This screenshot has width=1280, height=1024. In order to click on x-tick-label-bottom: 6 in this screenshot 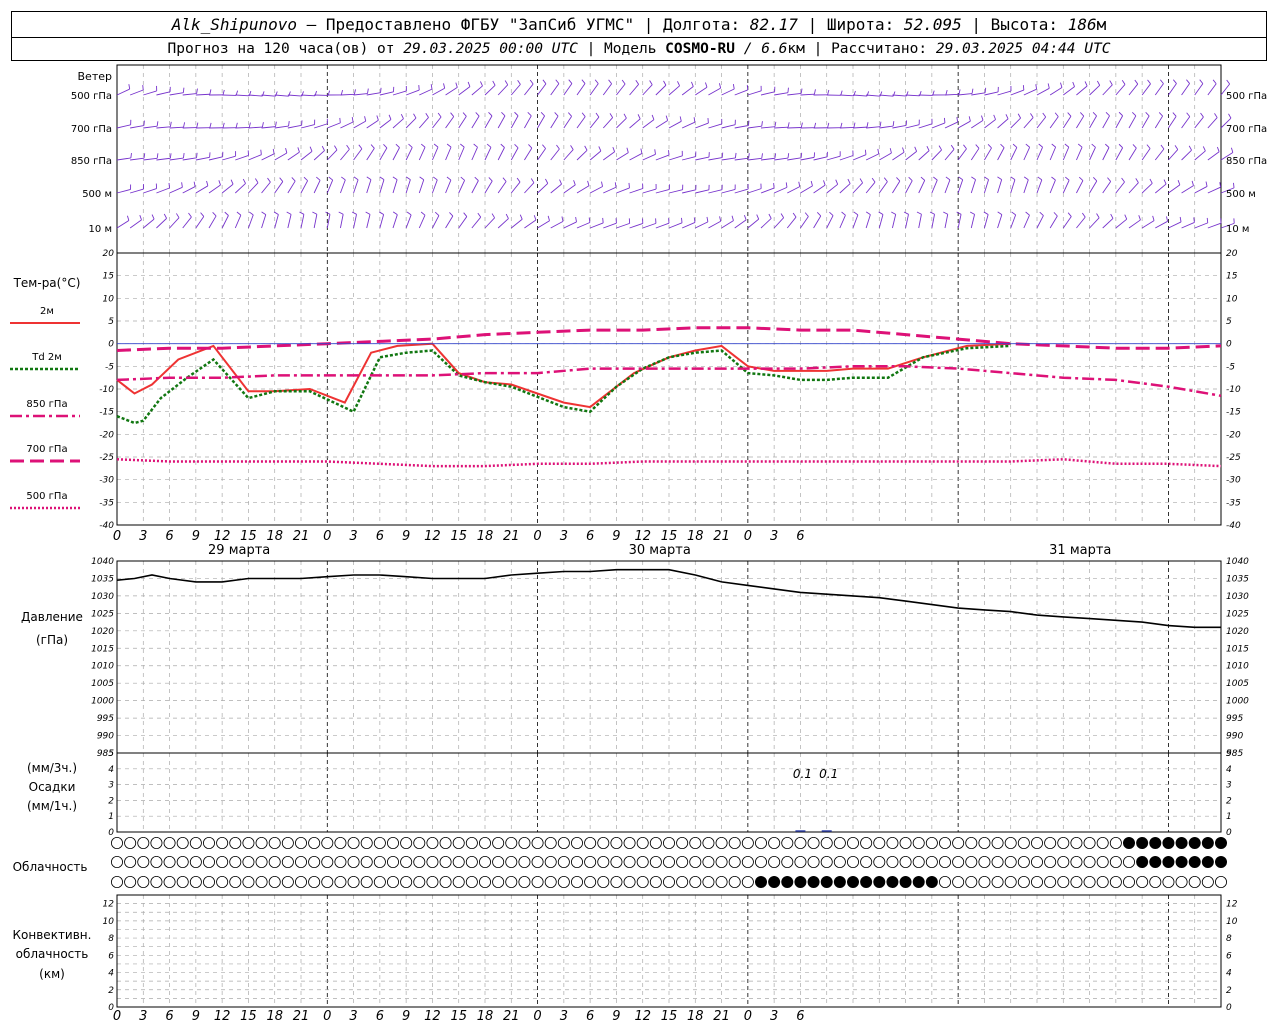, I will do `click(590, 1016)`.